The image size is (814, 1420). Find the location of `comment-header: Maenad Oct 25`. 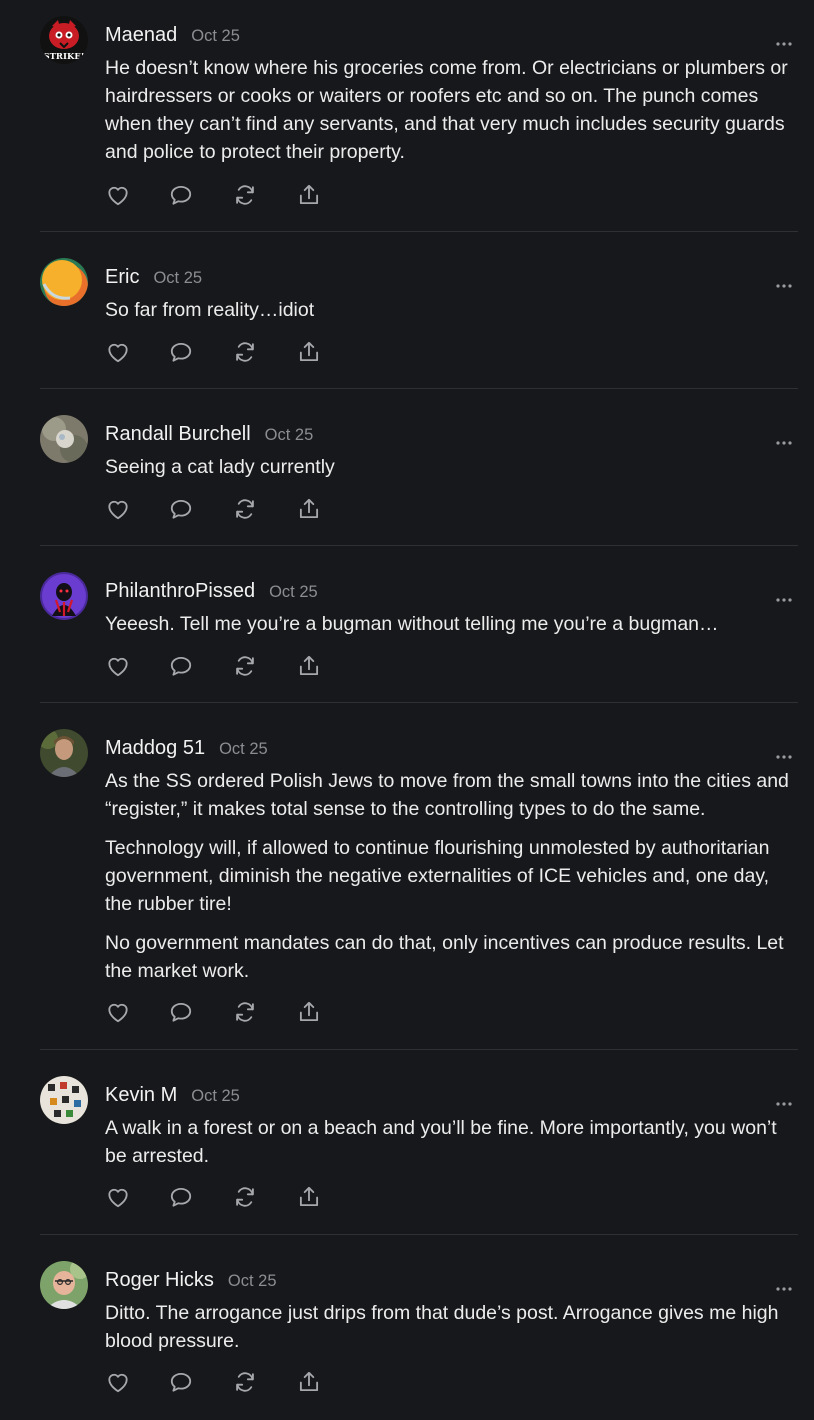

comment-header: Maenad Oct 25 is located at coordinates (172, 38).